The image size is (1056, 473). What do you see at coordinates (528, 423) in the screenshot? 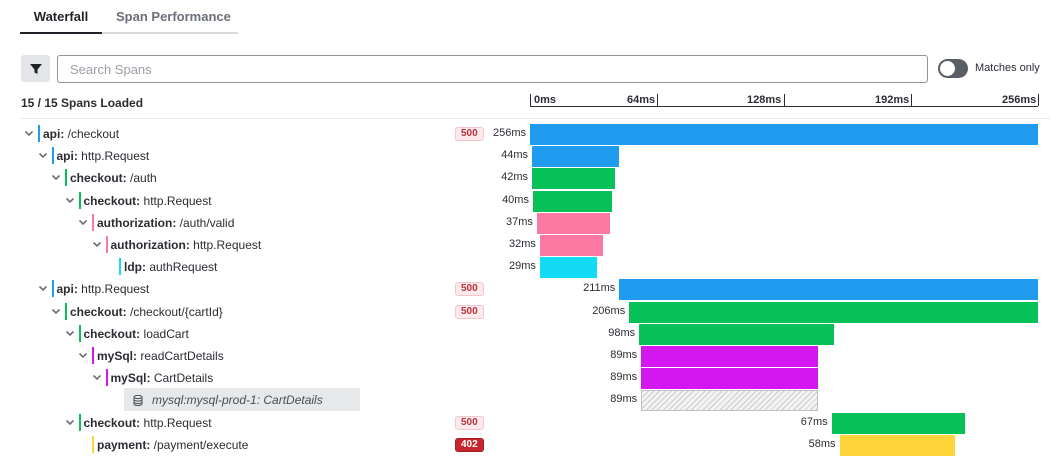
I see `span-row: checkout: http.Request 500 67ms` at bounding box center [528, 423].